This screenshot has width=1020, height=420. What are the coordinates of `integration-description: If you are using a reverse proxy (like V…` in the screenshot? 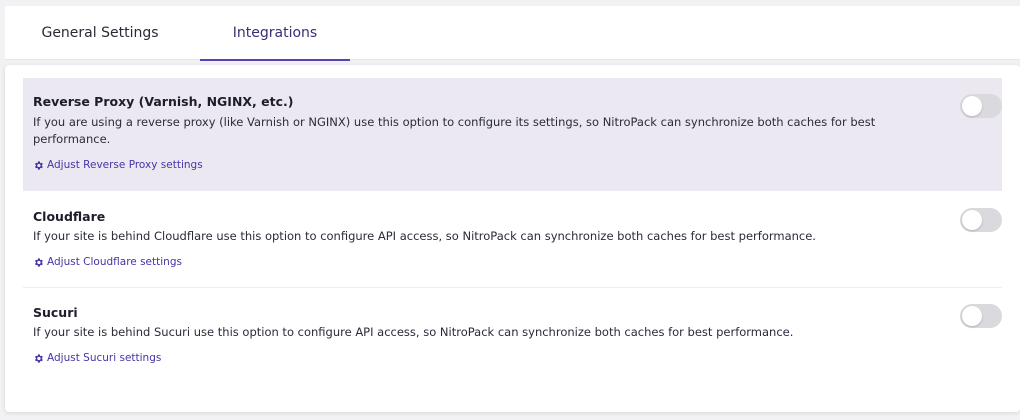 It's located at (454, 130).